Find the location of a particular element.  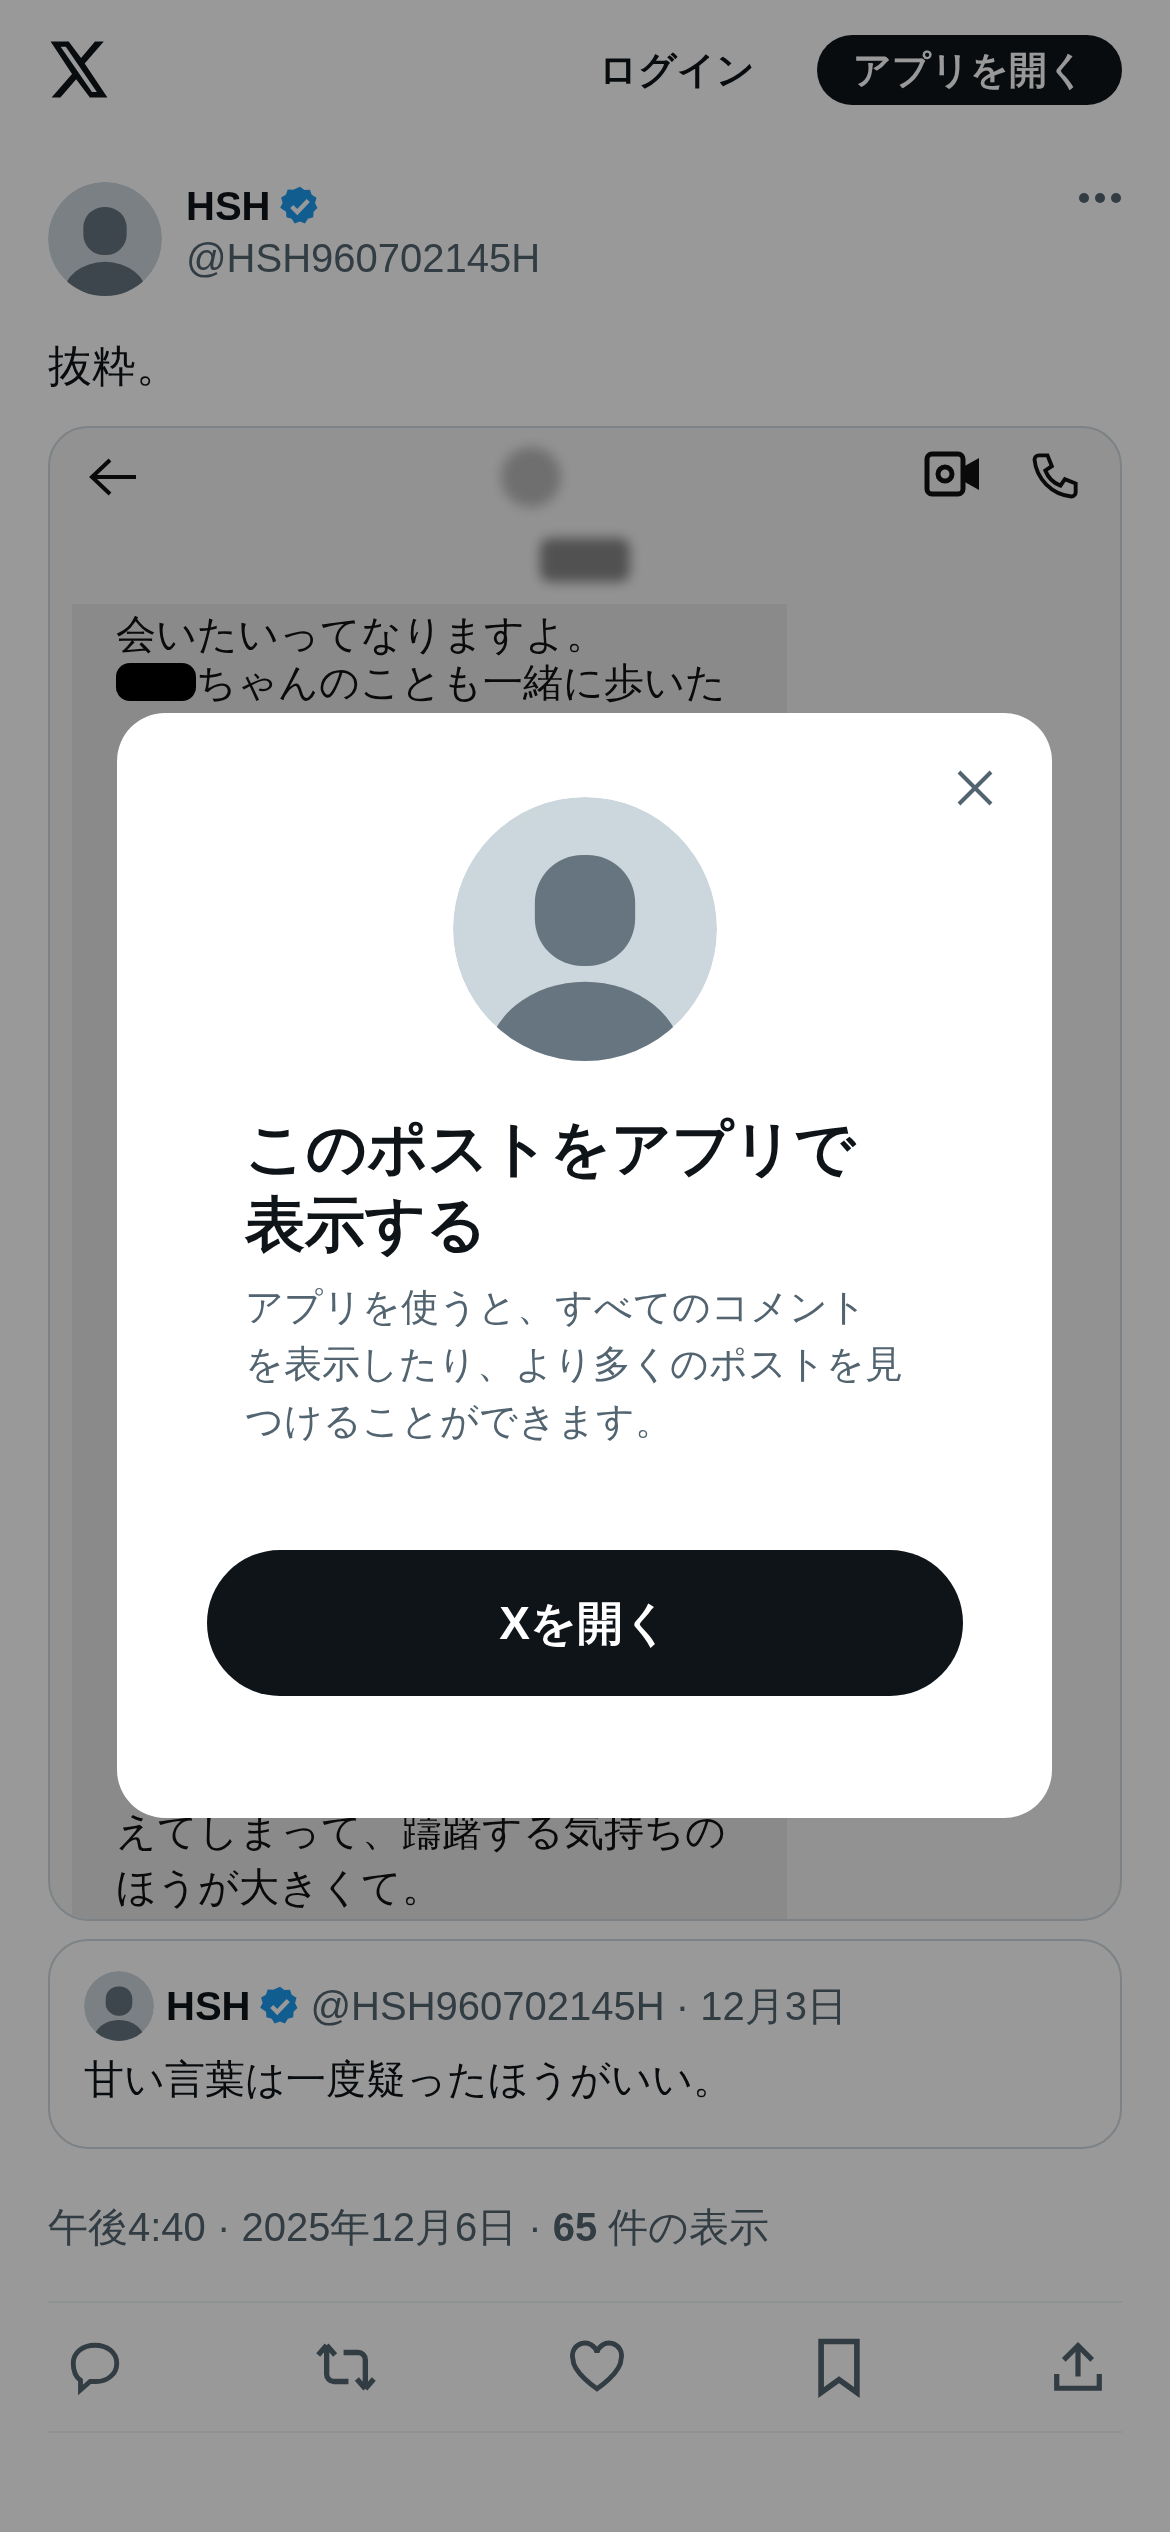

author-name: HSH is located at coordinates (228, 206).